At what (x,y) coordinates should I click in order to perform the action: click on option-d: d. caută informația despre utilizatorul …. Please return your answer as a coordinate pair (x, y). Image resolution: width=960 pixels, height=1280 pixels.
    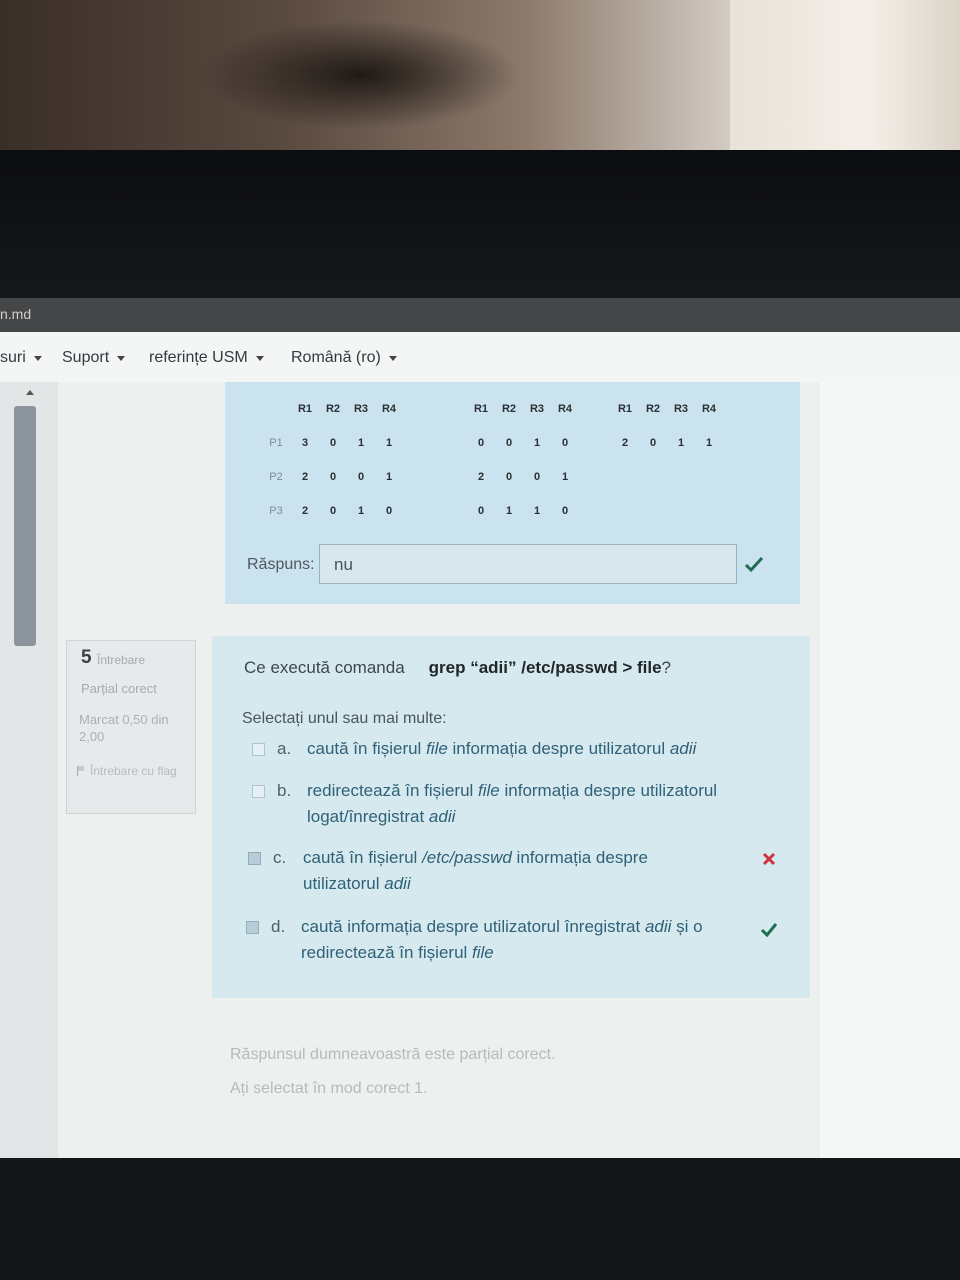
    Looking at the image, I should click on (493, 940).